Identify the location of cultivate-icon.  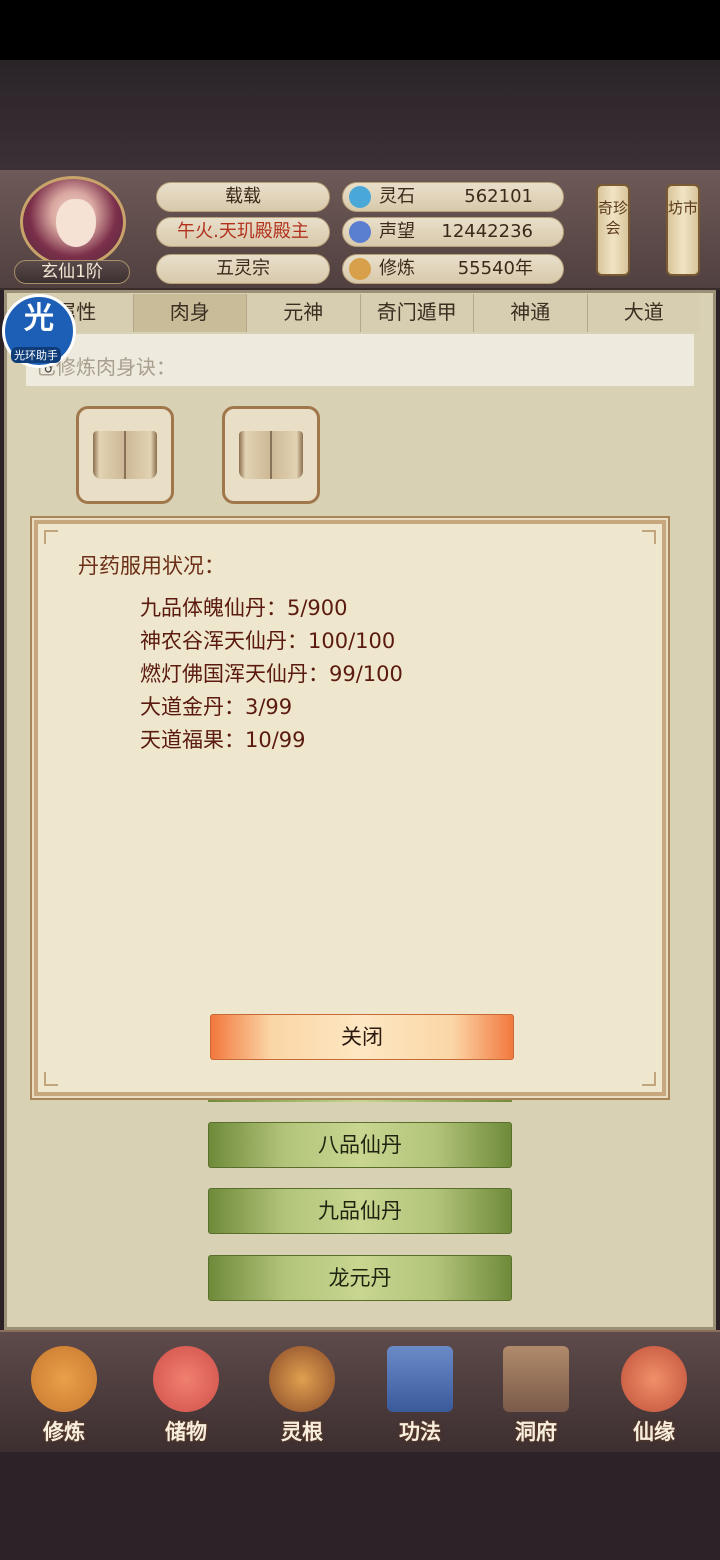
(64, 1379).